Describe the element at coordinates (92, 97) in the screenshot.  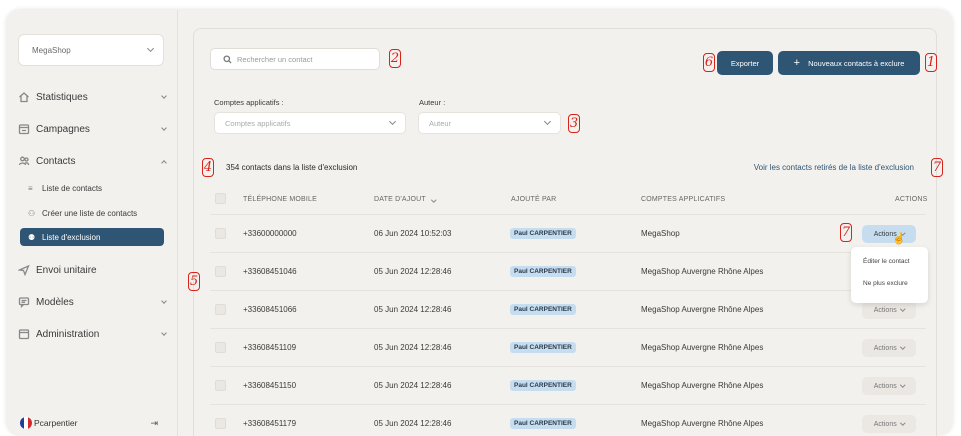
I see `sidebar-item-statistiques: Statistiques` at that location.